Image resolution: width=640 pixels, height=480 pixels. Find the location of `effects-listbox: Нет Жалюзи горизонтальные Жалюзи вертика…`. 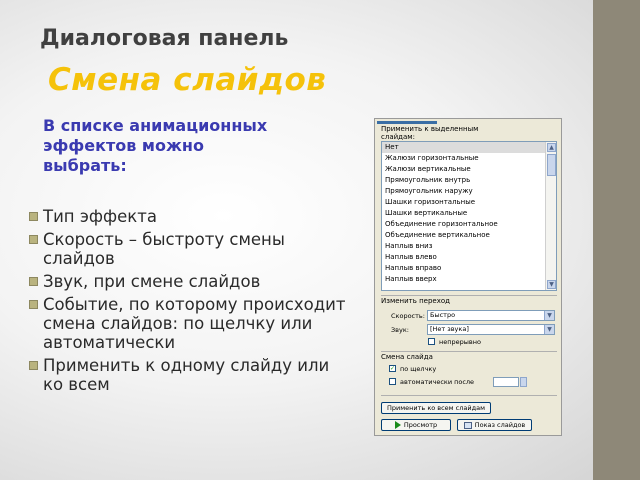

effects-listbox: Нет Жалюзи горизонтальные Жалюзи вертика… is located at coordinates (469, 216).